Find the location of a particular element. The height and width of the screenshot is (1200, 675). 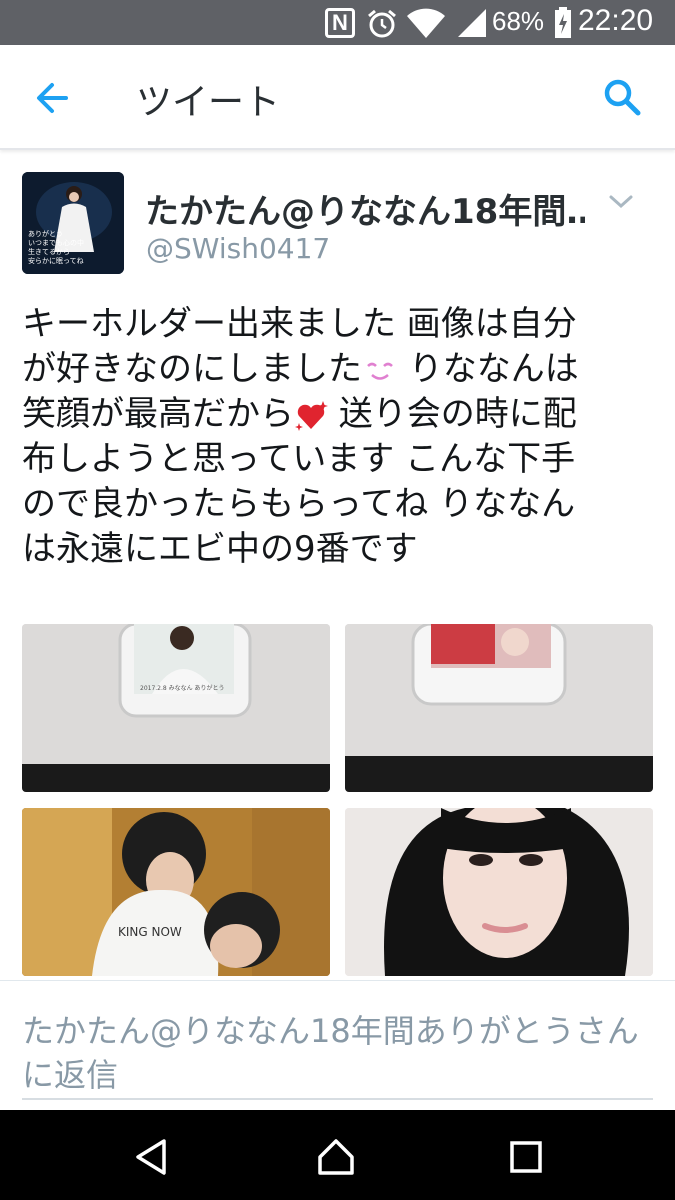

reply-input: たかたん@りななん18年間ありがとうさんに返信 is located at coordinates (332, 1053).